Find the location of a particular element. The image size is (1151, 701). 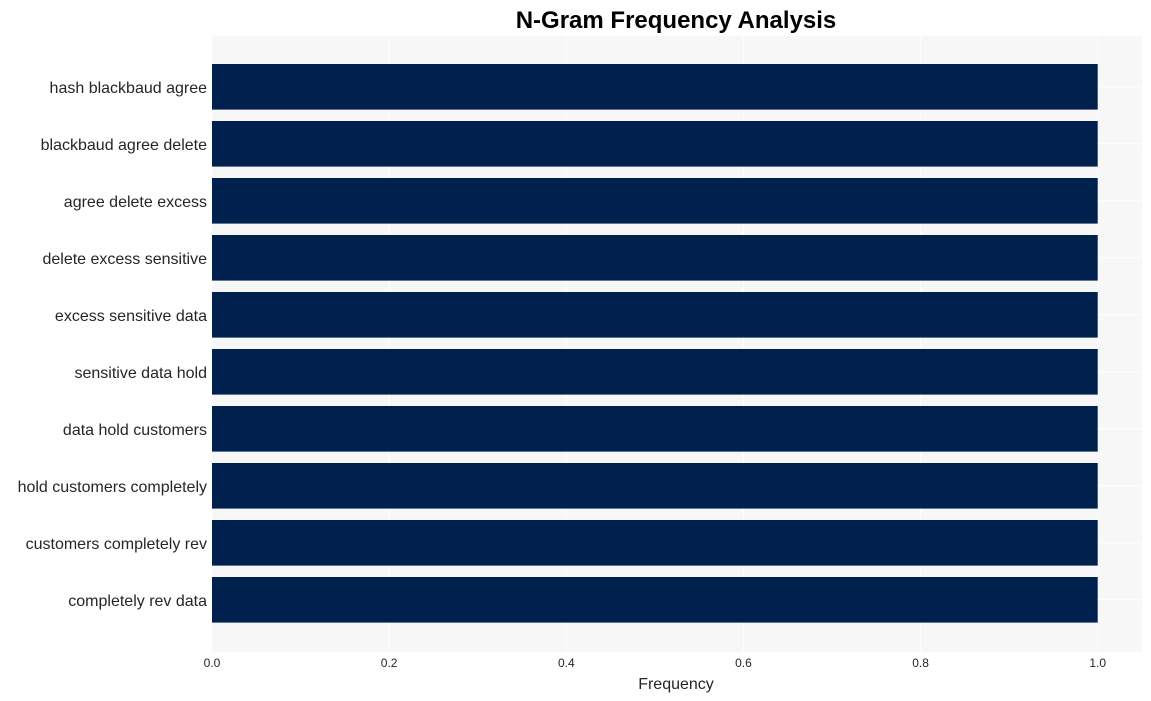

y-tick-label: customers completely rev is located at coordinates (116, 544).